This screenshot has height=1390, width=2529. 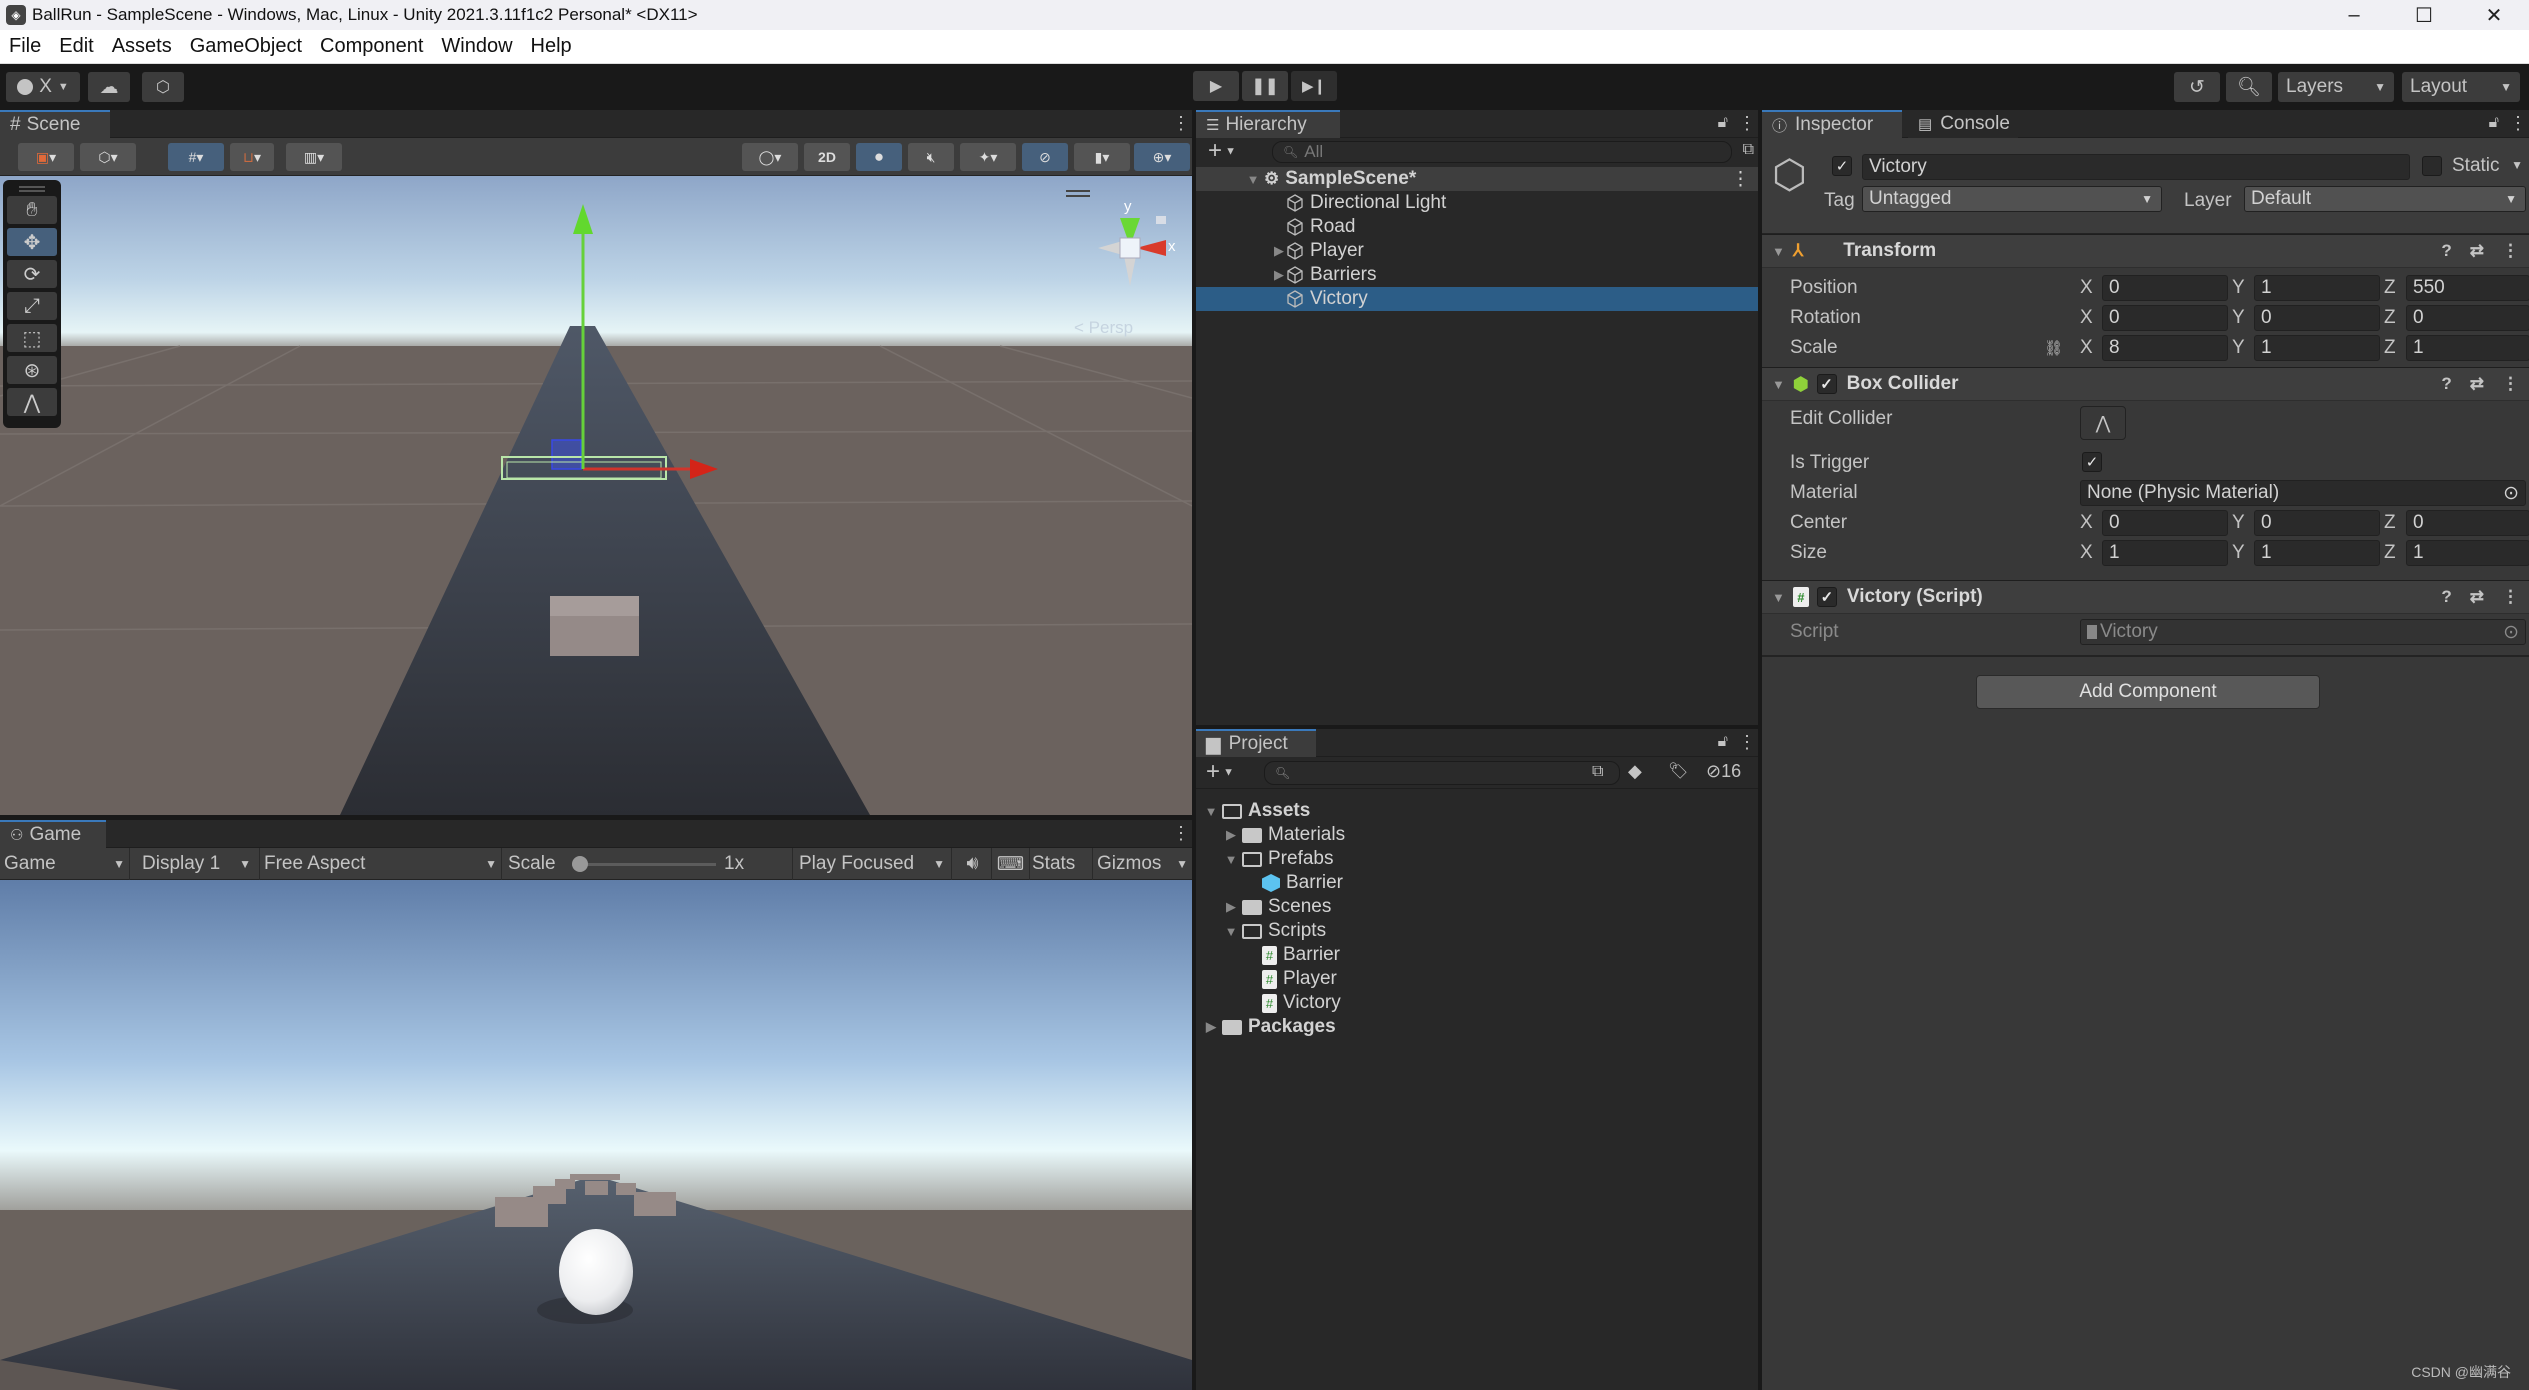 I want to click on project-item: ▼ Prefabs, so click(x=1477, y=859).